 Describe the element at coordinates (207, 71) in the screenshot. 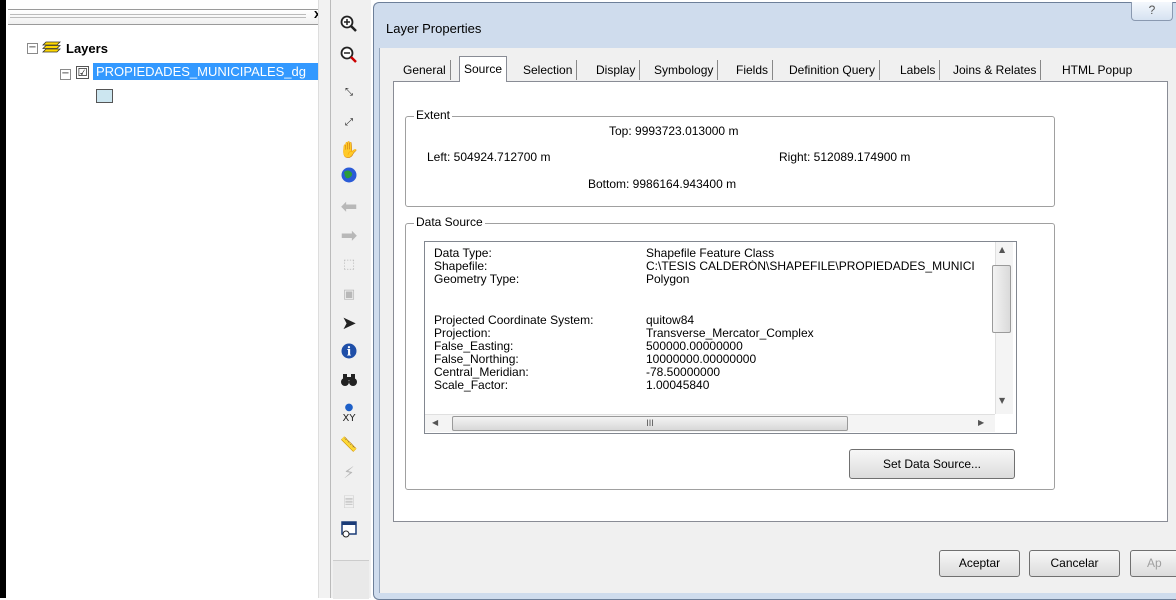

I see `layer-name: PROPIEDADES_MUNICIPALES_dg` at that location.